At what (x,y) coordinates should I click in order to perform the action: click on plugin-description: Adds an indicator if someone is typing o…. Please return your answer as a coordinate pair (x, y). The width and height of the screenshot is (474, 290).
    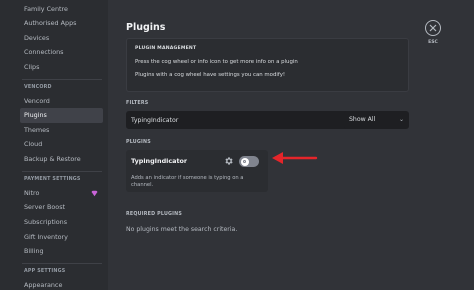
    Looking at the image, I should click on (187, 181).